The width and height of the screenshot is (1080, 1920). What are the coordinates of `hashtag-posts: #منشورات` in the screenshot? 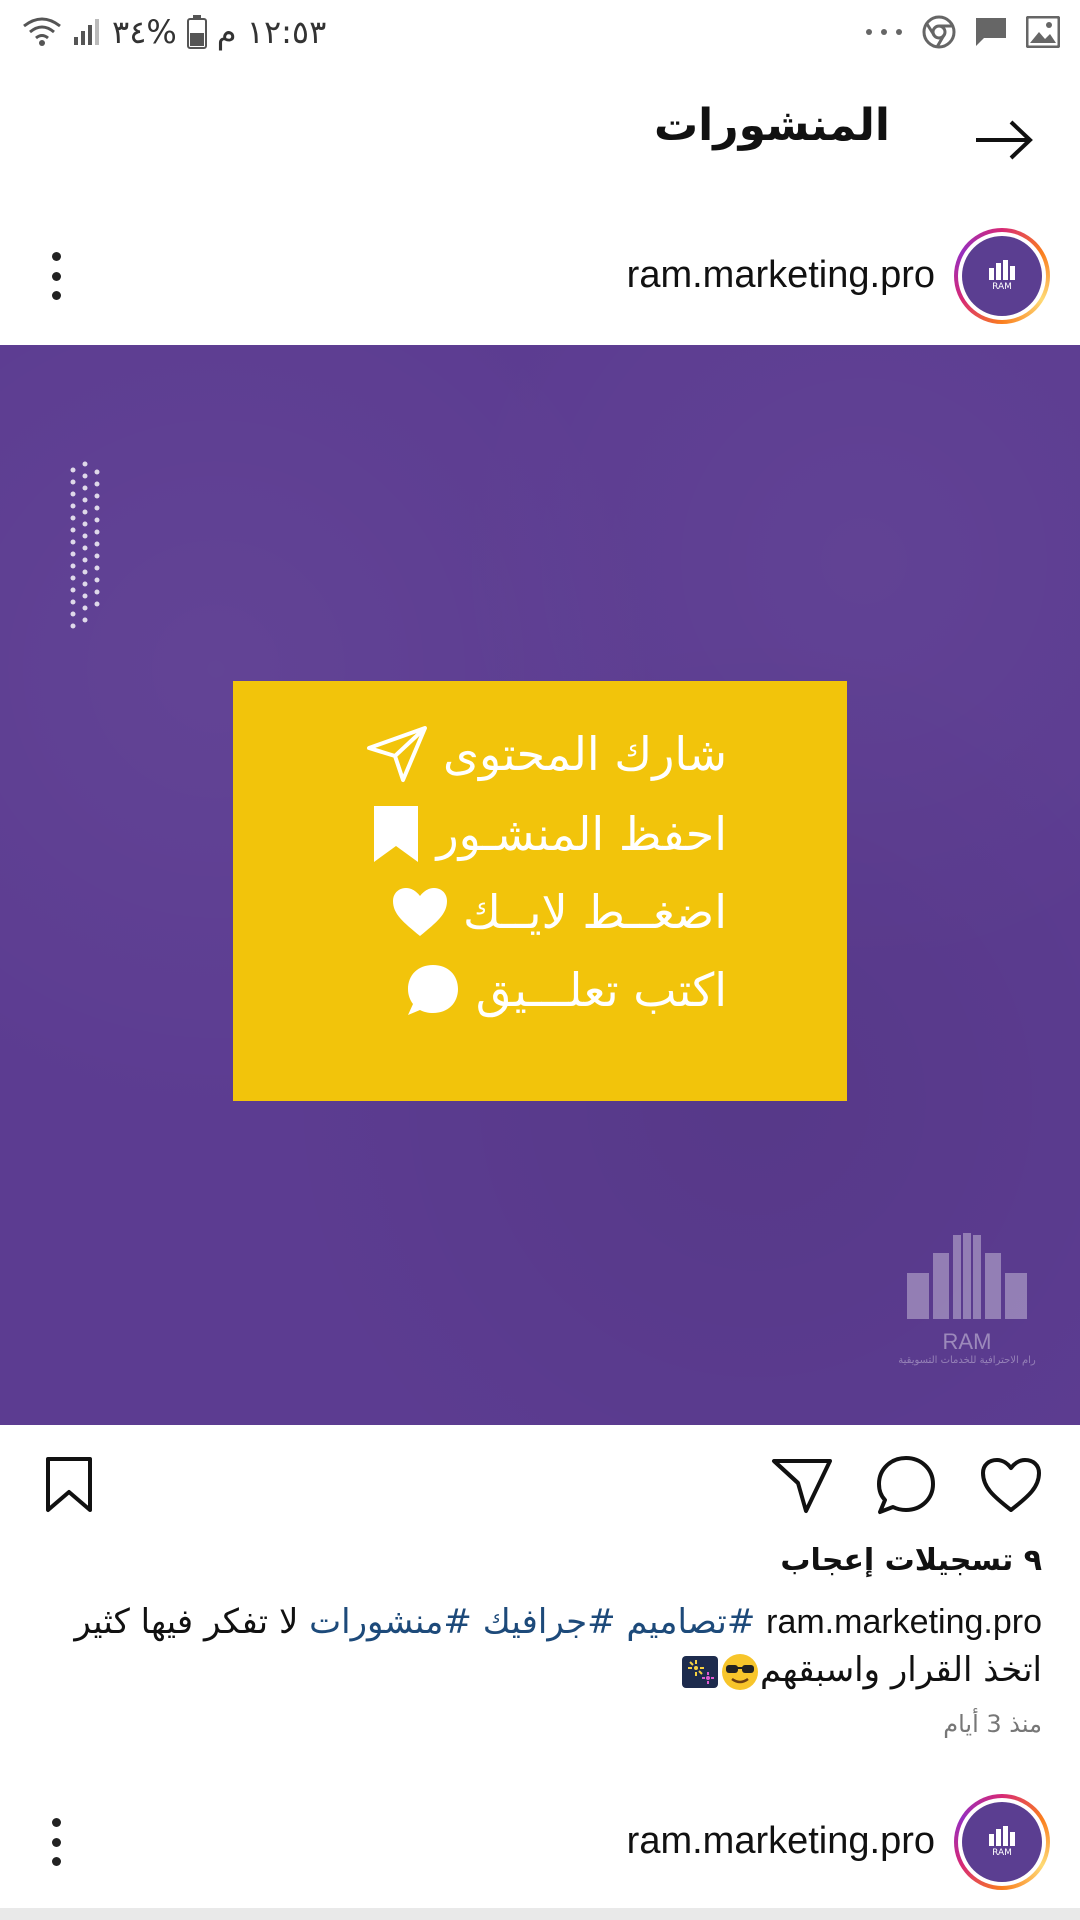 It's located at (390, 1622).